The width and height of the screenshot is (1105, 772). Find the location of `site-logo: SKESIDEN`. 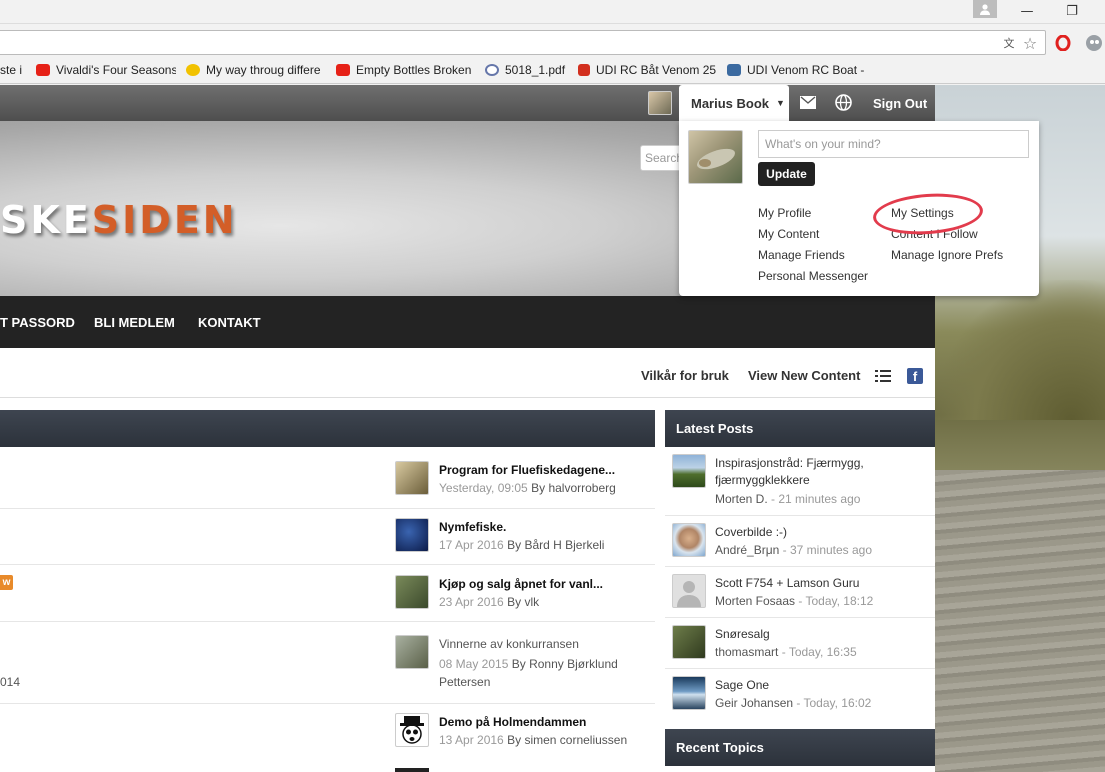

site-logo: SKESIDEN is located at coordinates (119, 220).